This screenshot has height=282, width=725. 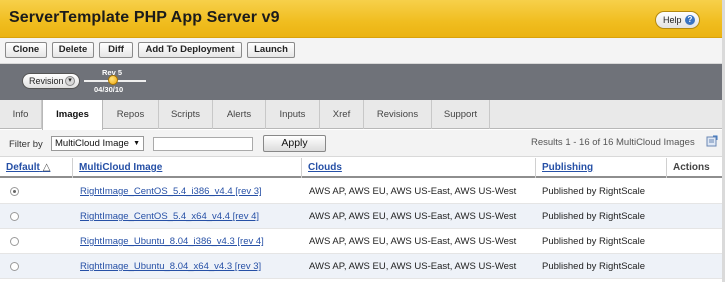 I want to click on tab-scripts: Scripts, so click(x=186, y=114).